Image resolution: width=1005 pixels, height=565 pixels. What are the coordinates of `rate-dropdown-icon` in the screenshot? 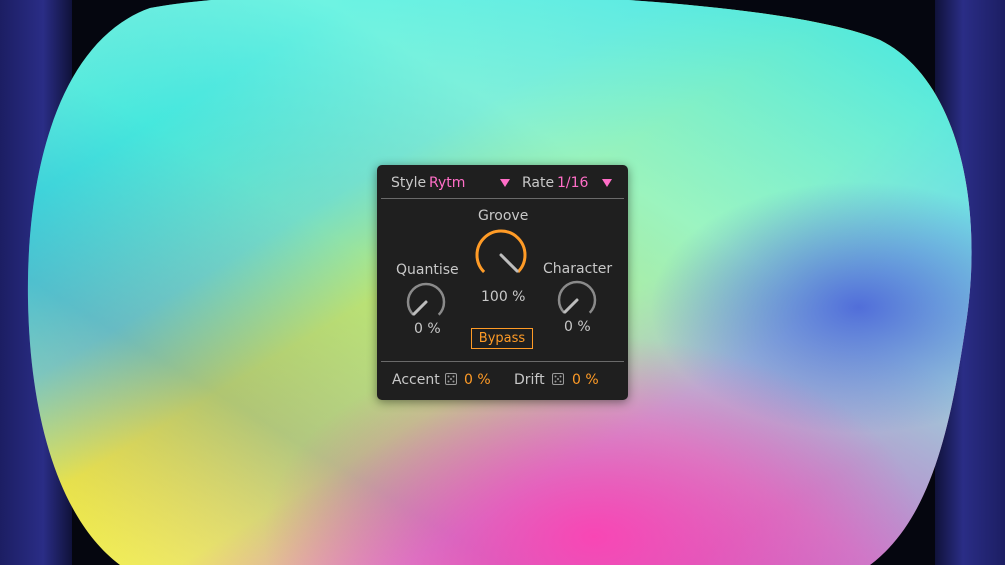 It's located at (607, 183).